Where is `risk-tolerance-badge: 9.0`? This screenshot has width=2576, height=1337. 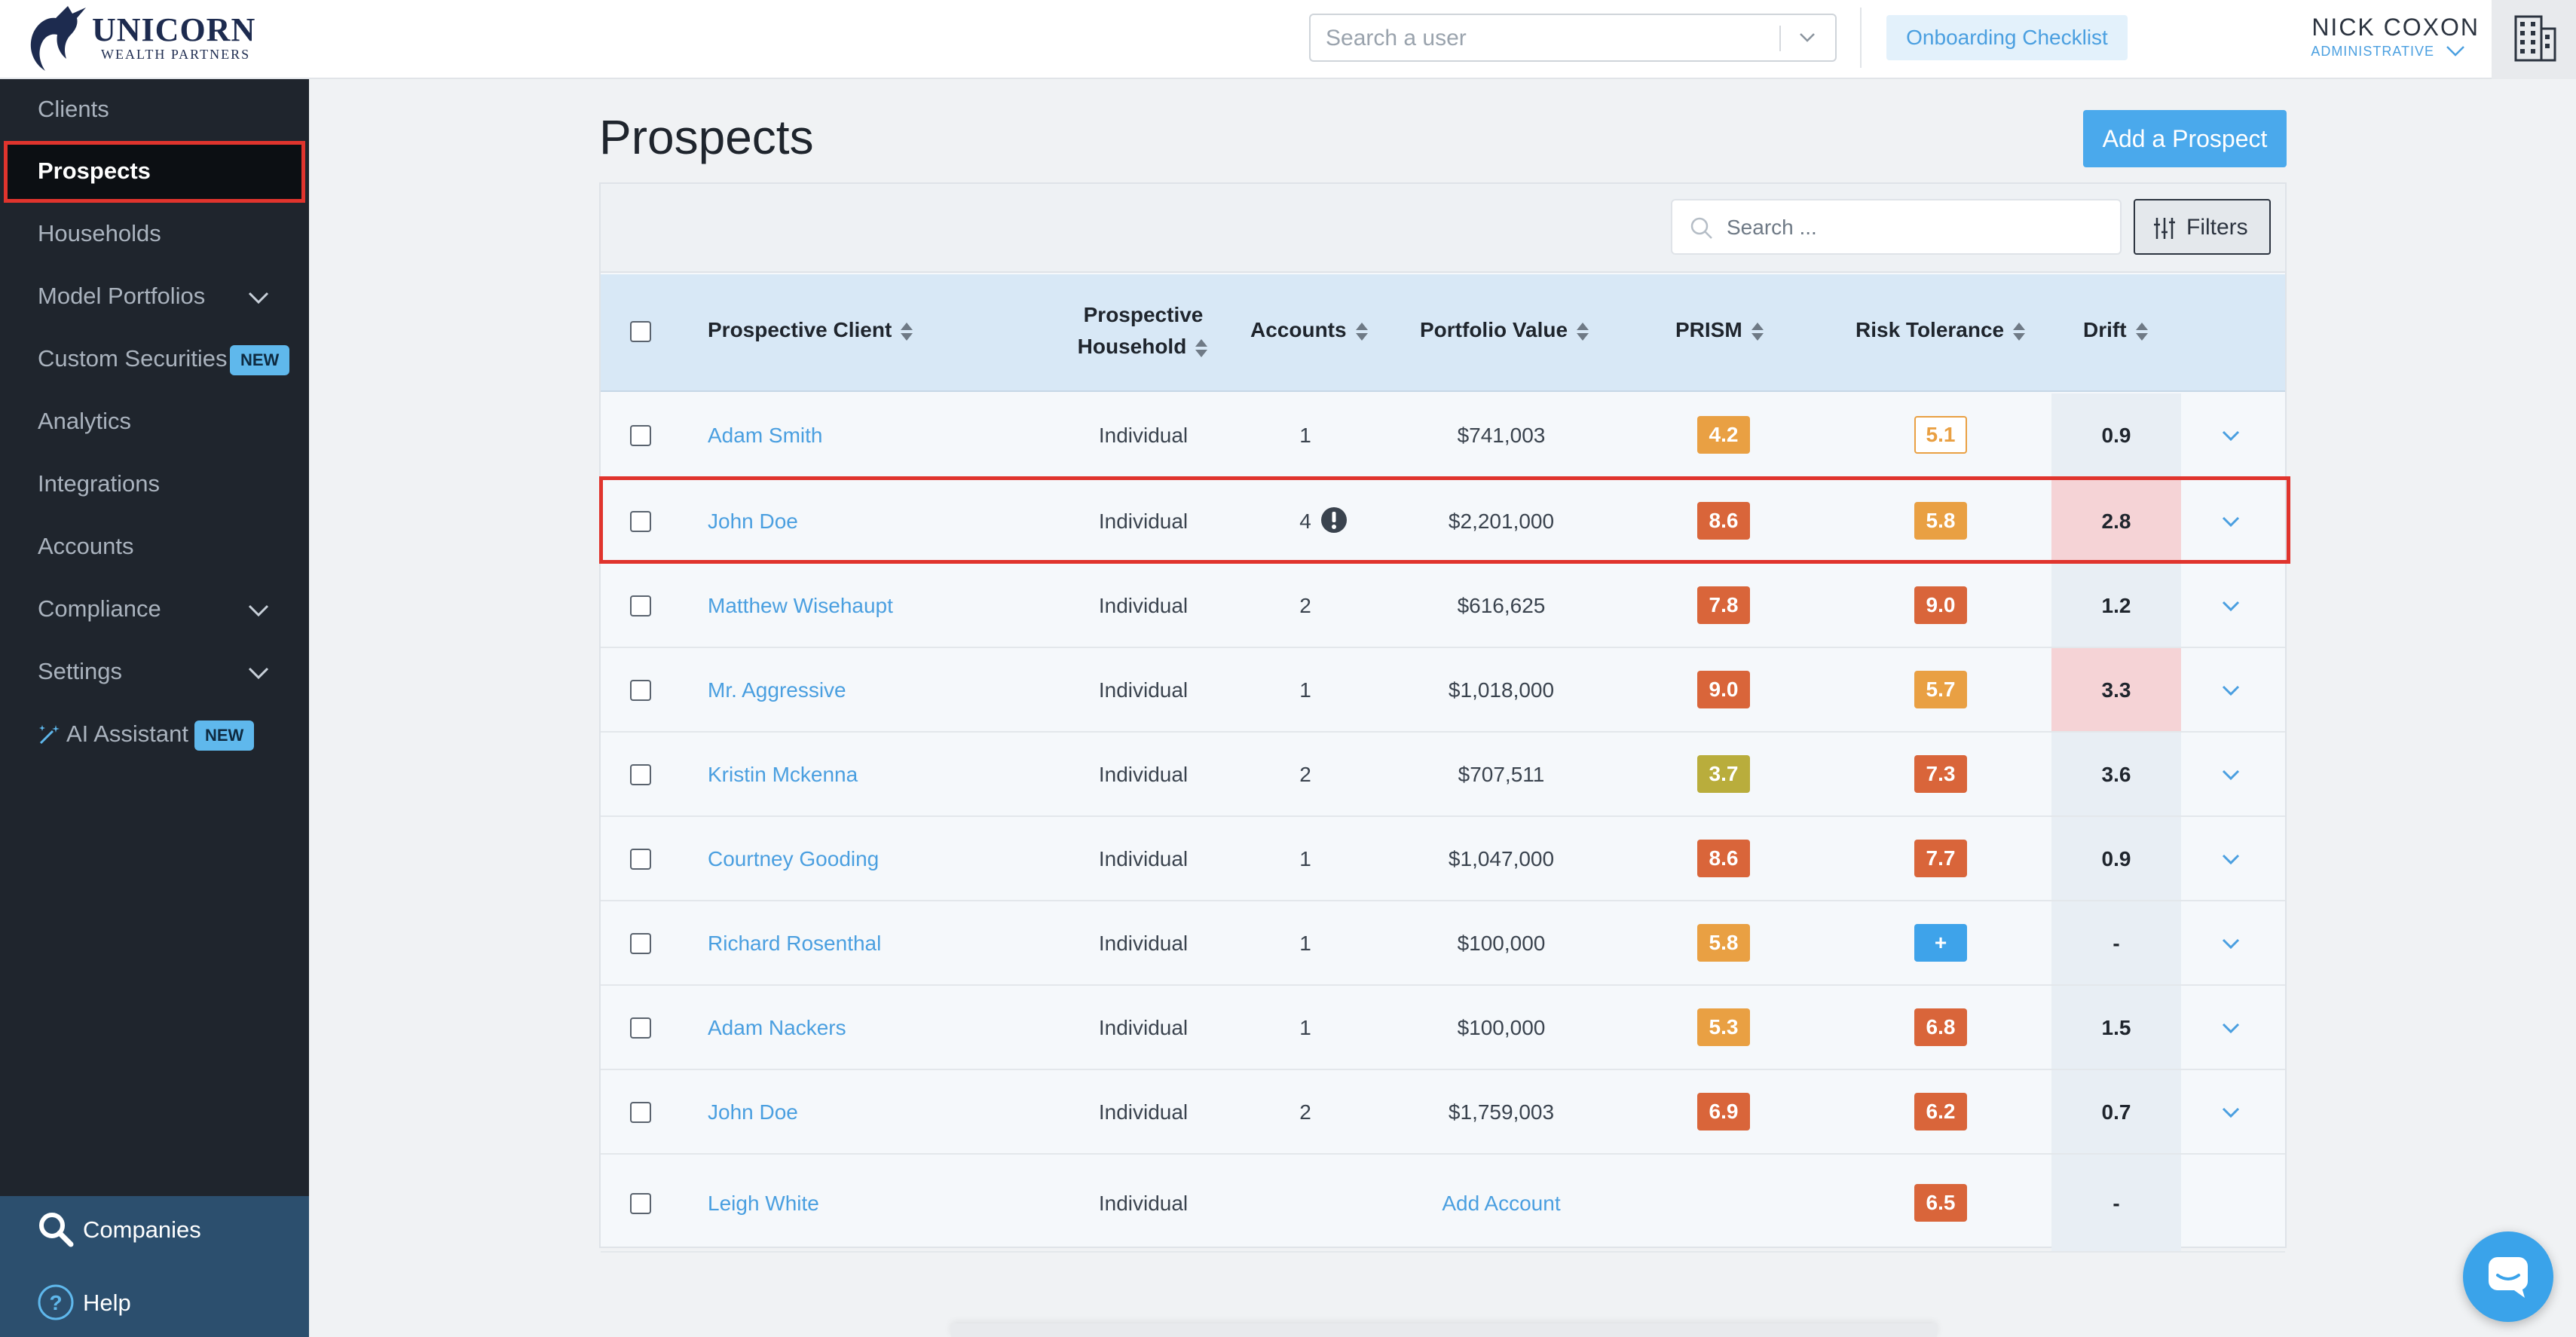 risk-tolerance-badge: 9.0 is located at coordinates (1941, 605).